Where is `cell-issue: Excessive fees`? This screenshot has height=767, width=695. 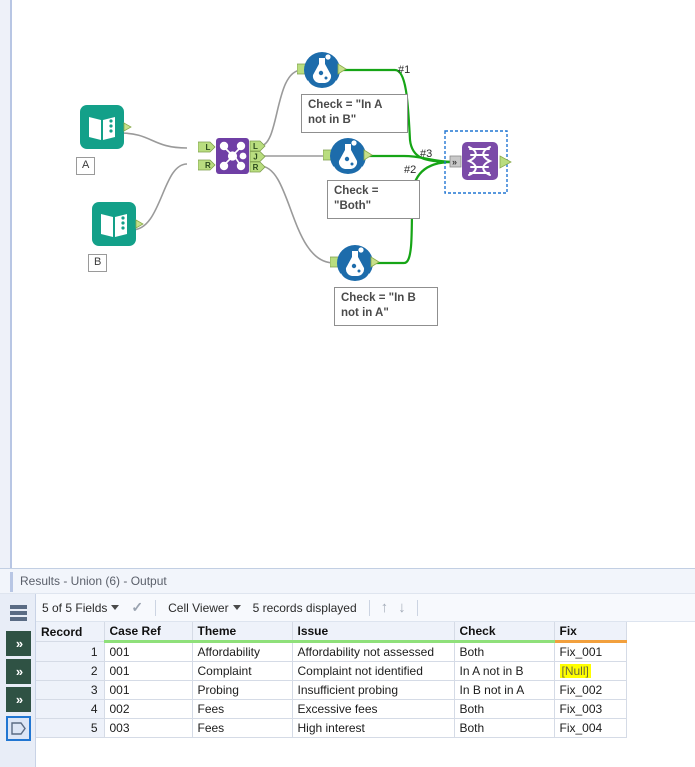 cell-issue: Excessive fees is located at coordinates (373, 709).